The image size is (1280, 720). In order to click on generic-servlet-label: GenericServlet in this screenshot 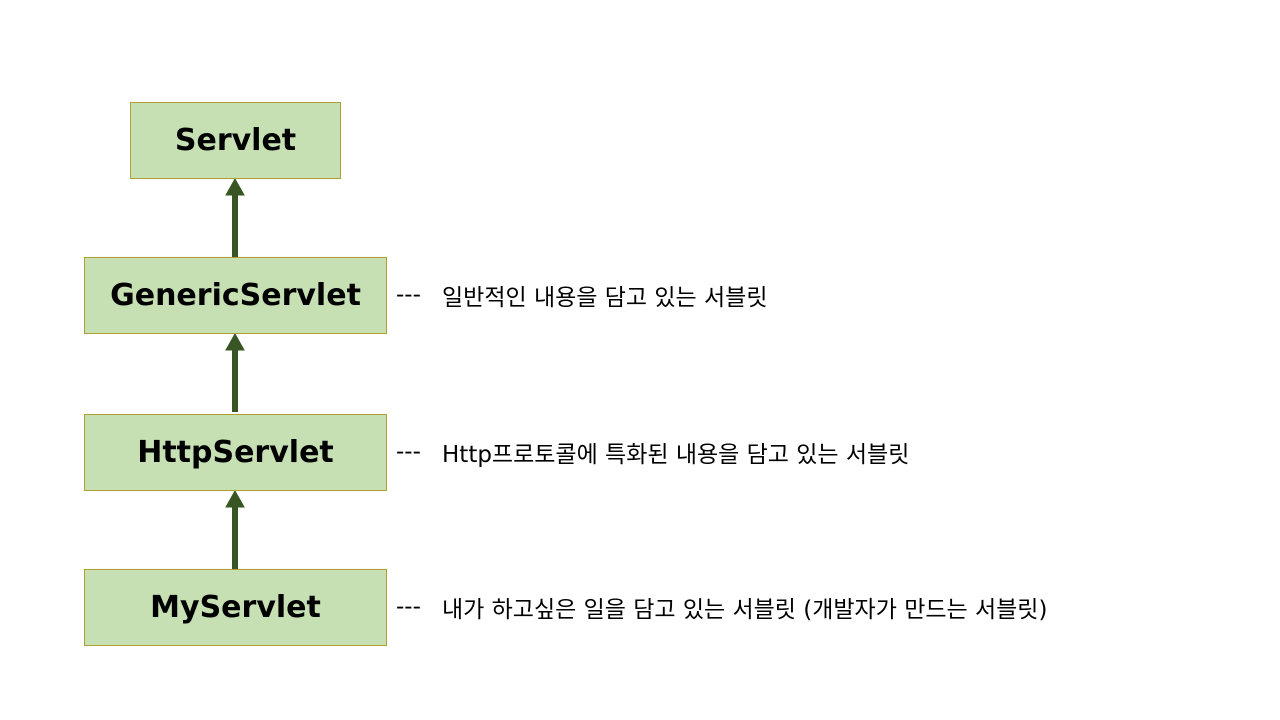, I will do `click(235, 295)`.